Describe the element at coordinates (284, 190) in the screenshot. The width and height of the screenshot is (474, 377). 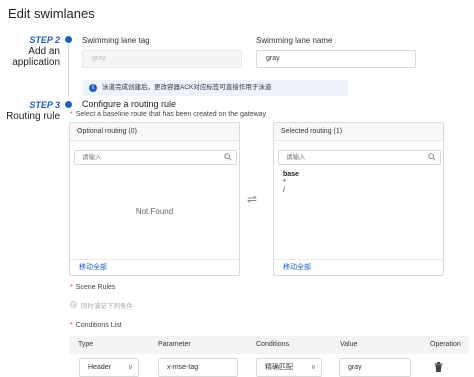
I see `selected-route-path: /` at that location.